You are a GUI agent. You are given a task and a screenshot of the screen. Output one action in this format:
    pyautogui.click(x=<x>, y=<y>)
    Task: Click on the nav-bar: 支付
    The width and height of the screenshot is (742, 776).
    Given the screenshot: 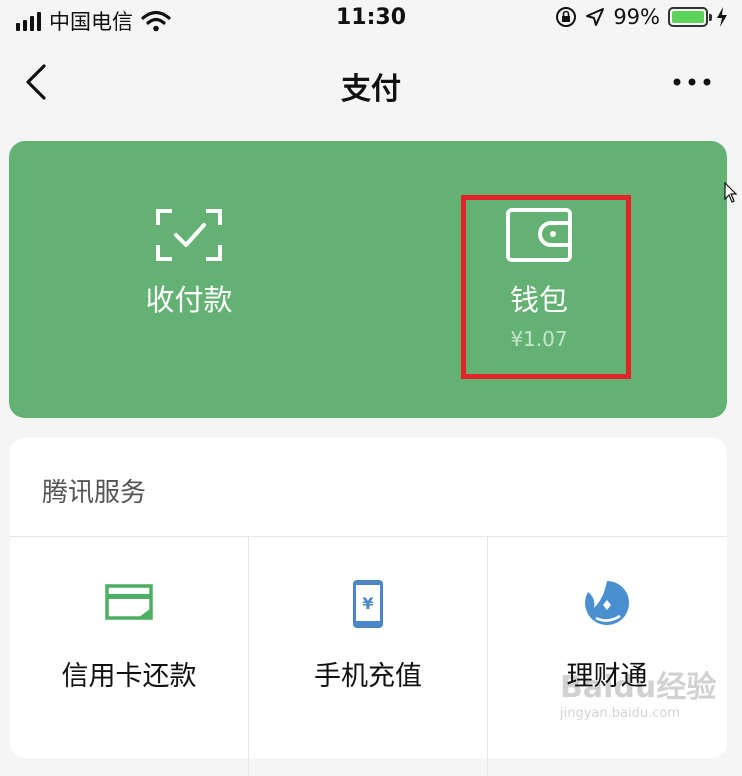 What is the action you would take?
    pyautogui.click(x=371, y=83)
    